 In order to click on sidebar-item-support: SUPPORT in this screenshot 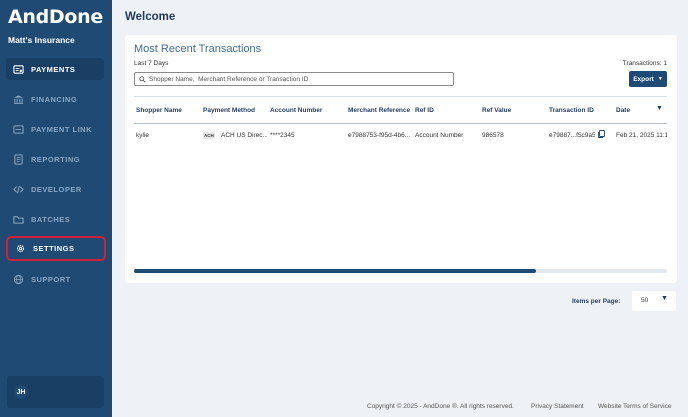, I will do `click(55, 279)`.